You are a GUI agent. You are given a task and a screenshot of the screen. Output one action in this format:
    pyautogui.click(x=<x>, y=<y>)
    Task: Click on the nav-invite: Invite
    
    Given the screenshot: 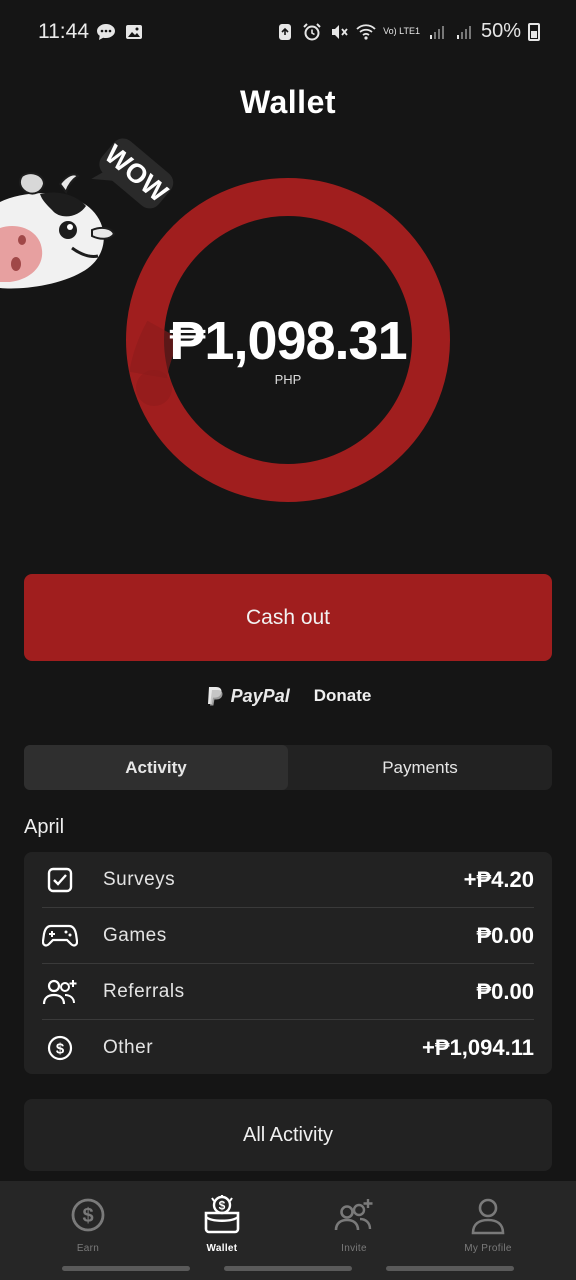 What is the action you would take?
    pyautogui.click(x=354, y=1226)
    